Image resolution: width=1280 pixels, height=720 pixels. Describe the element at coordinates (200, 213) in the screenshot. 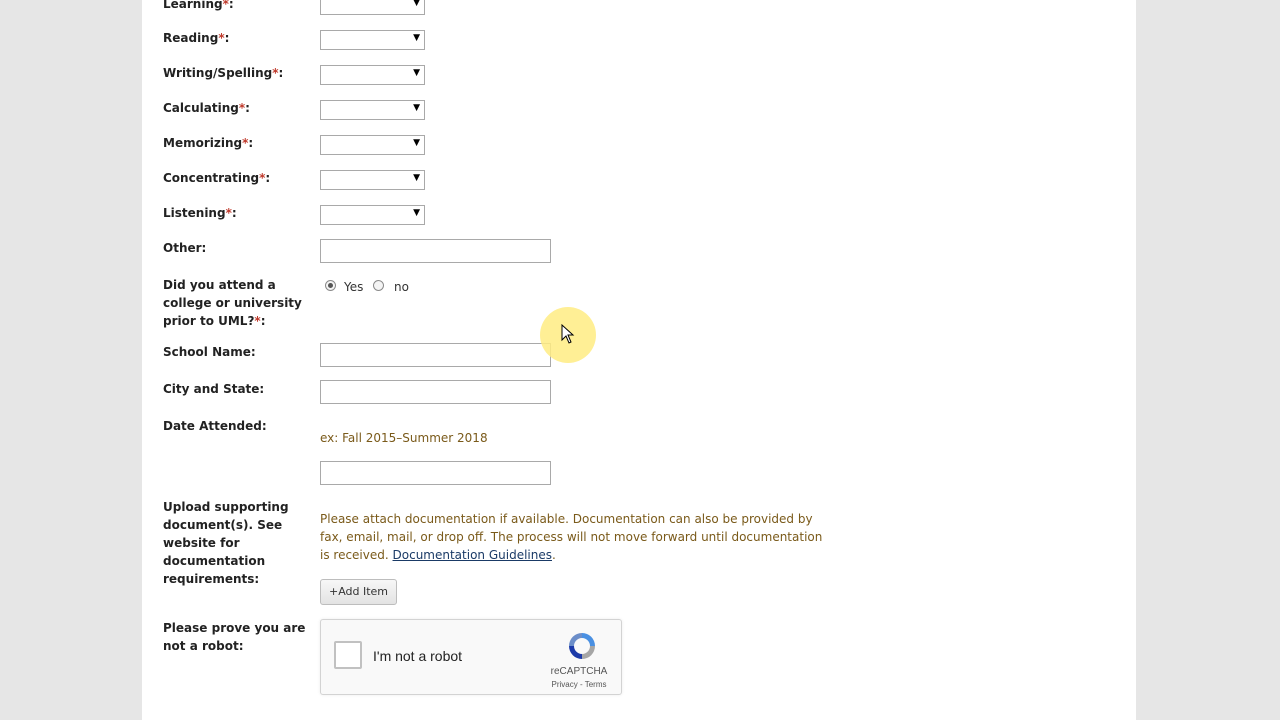

I see `field-label-listening: Listening*:` at that location.